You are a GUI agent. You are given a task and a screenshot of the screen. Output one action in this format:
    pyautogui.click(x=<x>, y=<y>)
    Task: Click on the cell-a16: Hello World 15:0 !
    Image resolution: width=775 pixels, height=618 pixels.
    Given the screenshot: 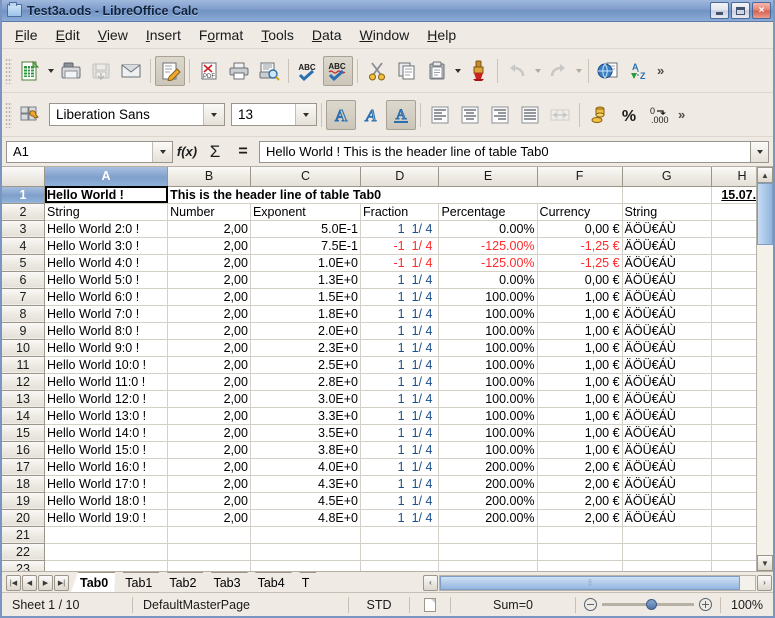 What is the action you would take?
    pyautogui.click(x=106, y=450)
    